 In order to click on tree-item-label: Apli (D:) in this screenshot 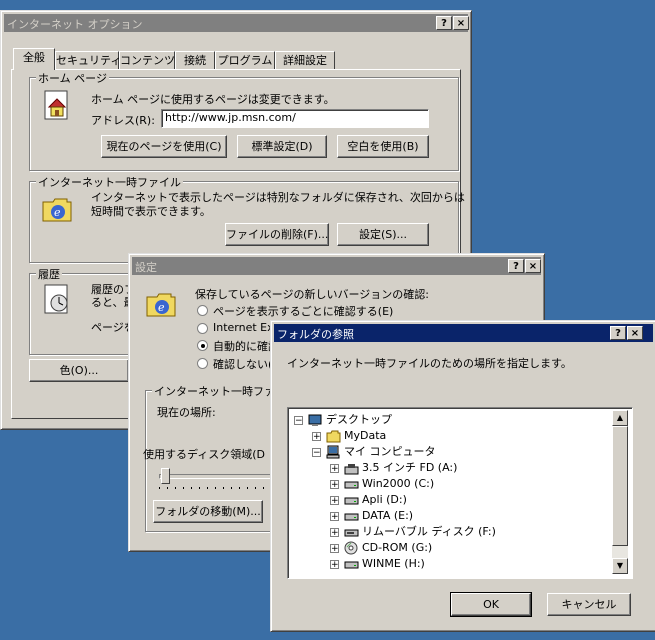, I will do `click(384, 499)`.